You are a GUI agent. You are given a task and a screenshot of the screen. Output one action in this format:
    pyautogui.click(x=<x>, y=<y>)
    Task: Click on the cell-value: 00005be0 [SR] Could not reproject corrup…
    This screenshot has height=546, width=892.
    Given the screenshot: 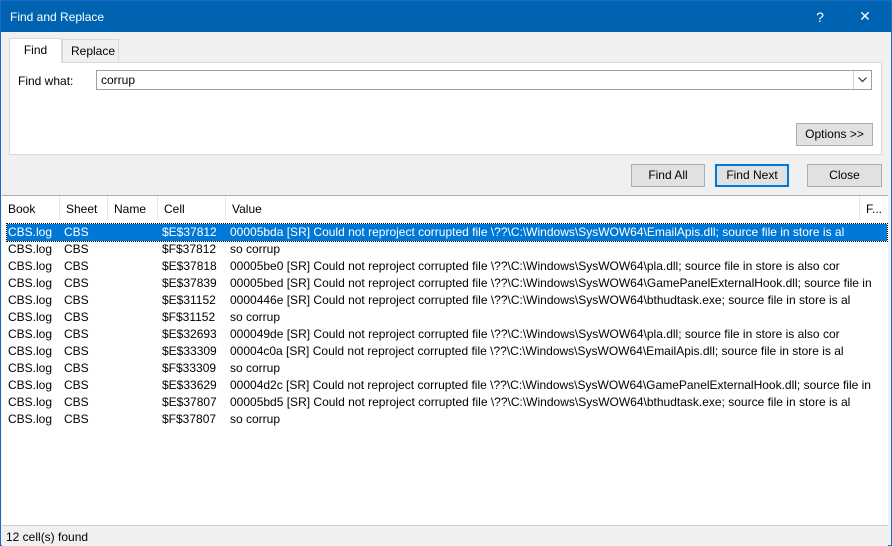 What is the action you would take?
    pyautogui.click(x=535, y=266)
    